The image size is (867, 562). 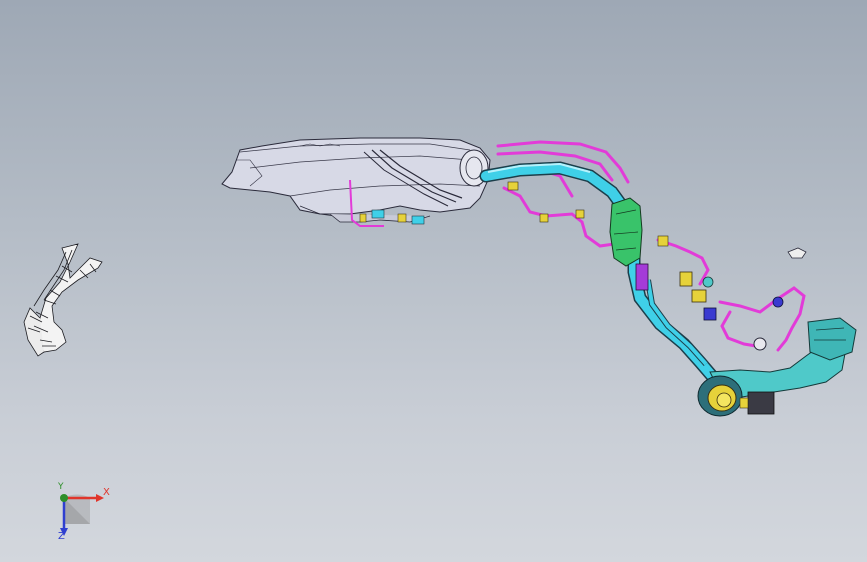 I want to click on x-axis-label: X, so click(x=106, y=492).